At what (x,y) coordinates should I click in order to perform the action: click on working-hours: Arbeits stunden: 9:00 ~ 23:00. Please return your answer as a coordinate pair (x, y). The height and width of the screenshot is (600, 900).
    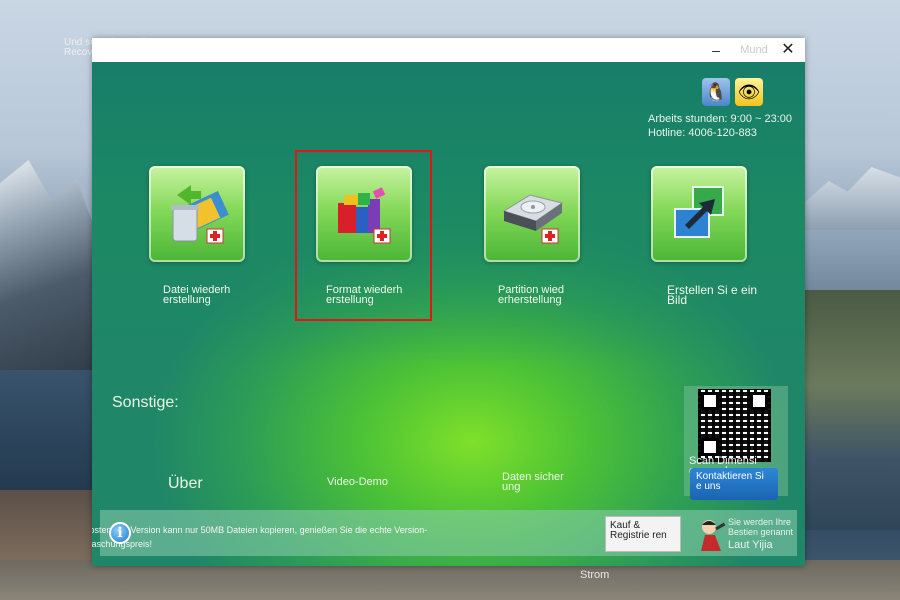
    Looking at the image, I should click on (720, 119).